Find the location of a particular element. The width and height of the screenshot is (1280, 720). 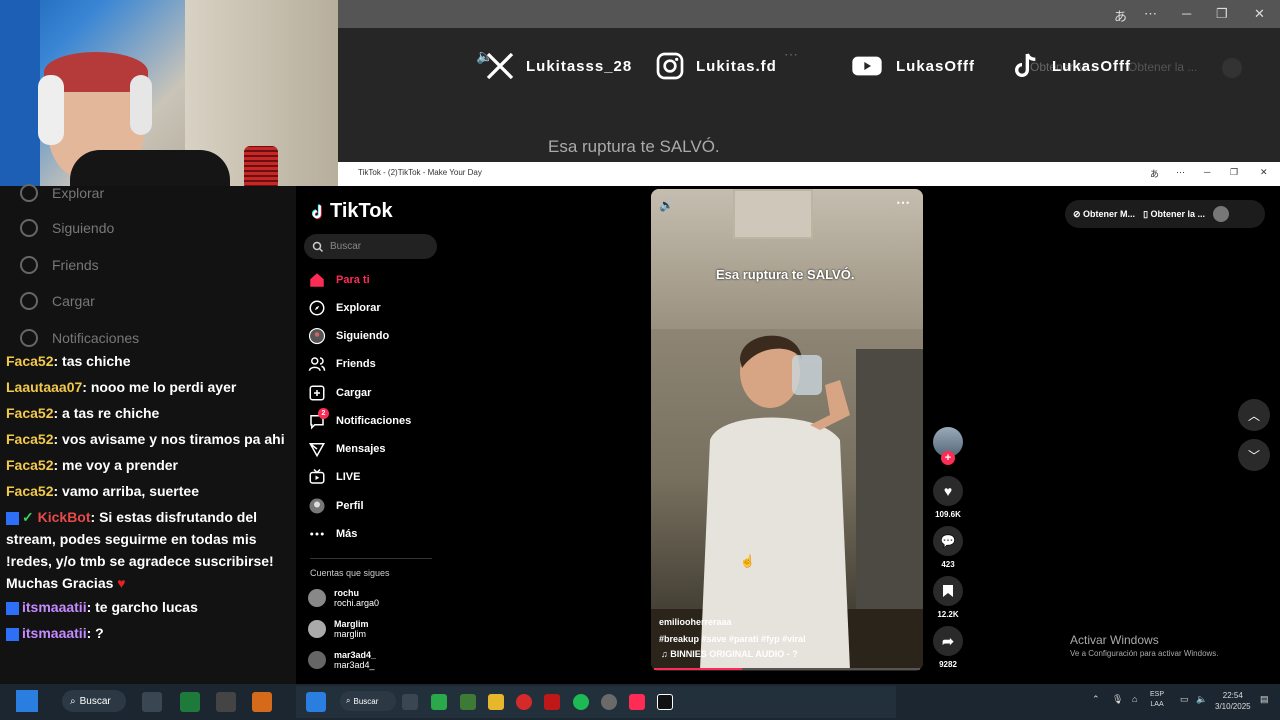

ghost-nav-explorar: Explorar is located at coordinates (62, 193).